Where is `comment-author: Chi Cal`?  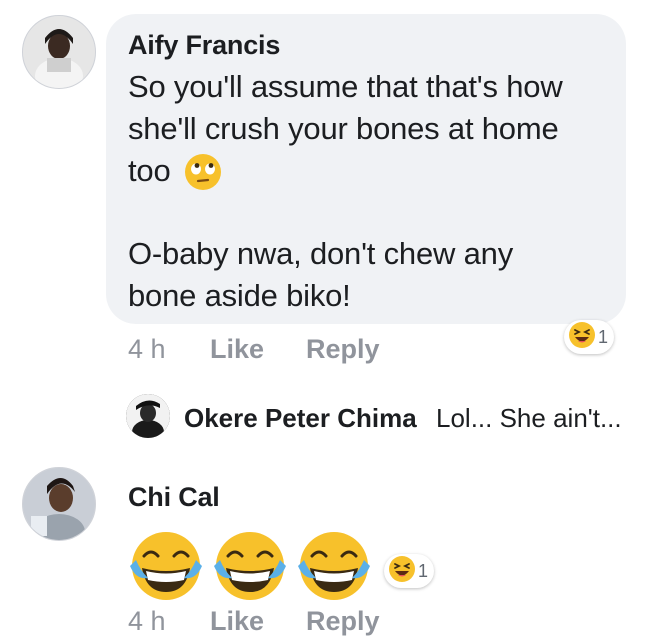 comment-author: Chi Cal is located at coordinates (174, 497).